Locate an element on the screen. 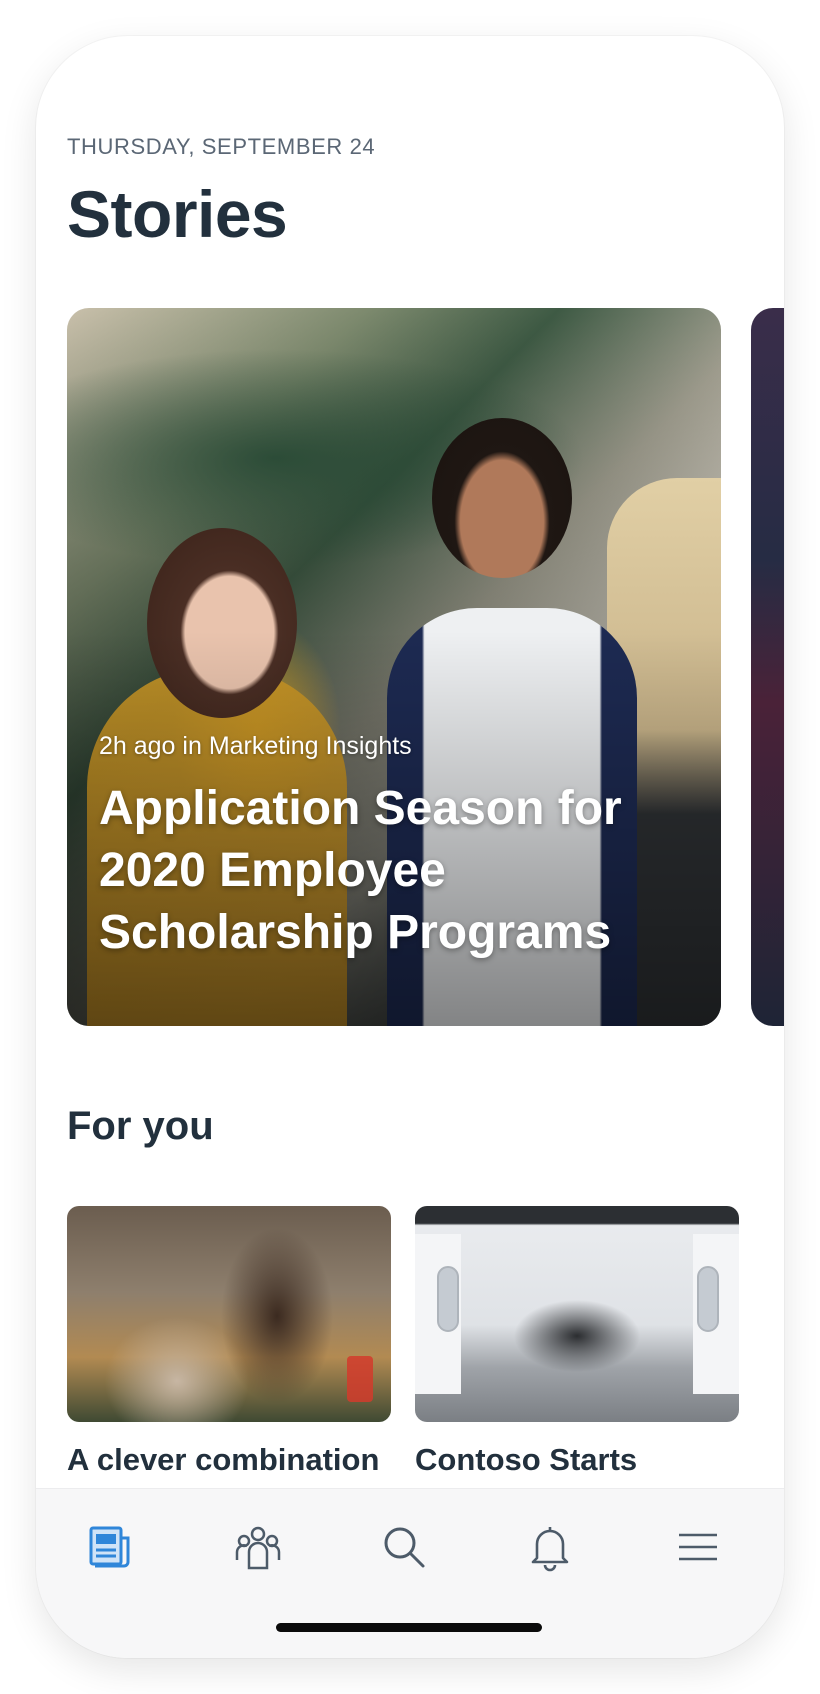 The height and width of the screenshot is (1694, 820). bell-icon is located at coordinates (550, 1549).